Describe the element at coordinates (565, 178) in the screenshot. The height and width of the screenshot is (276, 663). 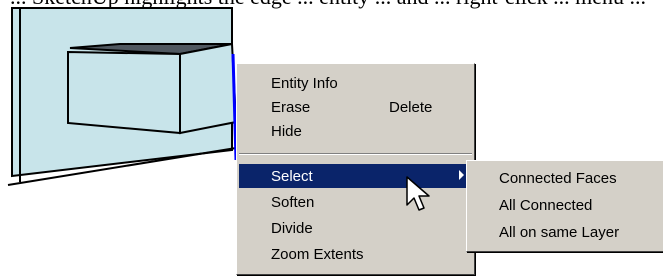
I see `submenu-item-connected-faces: Connected Faces` at that location.